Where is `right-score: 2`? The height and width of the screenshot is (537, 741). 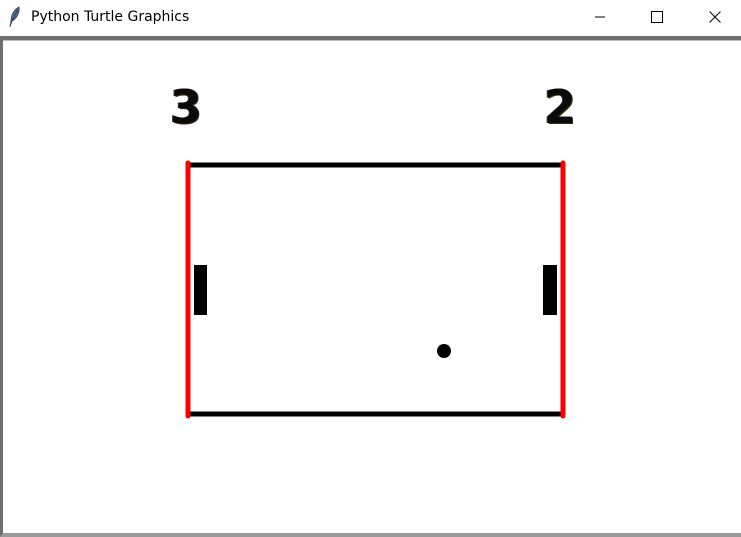 right-score: 2 is located at coordinates (560, 107).